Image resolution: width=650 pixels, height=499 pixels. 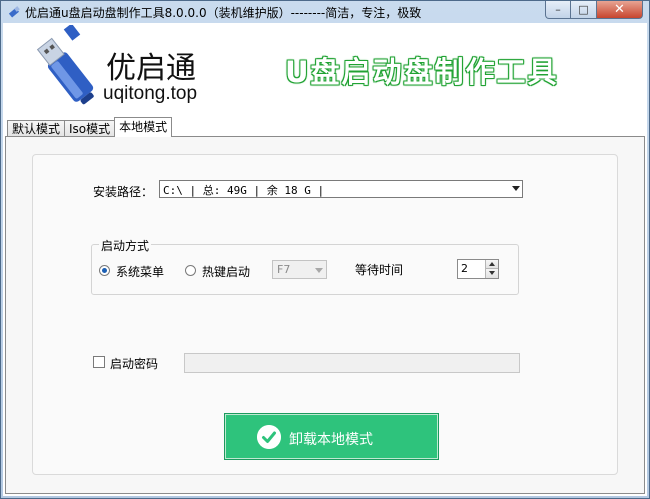 I want to click on uninstall-local-mode-button: 卸载本地模式, so click(x=331, y=436).